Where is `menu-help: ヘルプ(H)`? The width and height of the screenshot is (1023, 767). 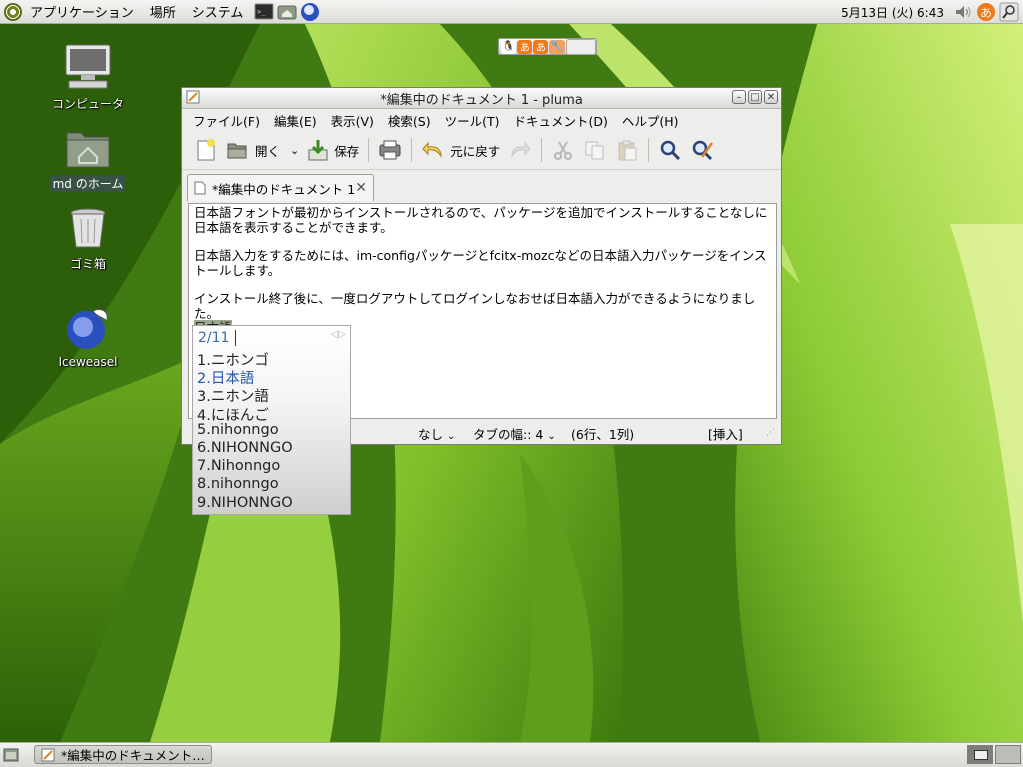
menu-help: ヘルプ(H) is located at coordinates (650, 120).